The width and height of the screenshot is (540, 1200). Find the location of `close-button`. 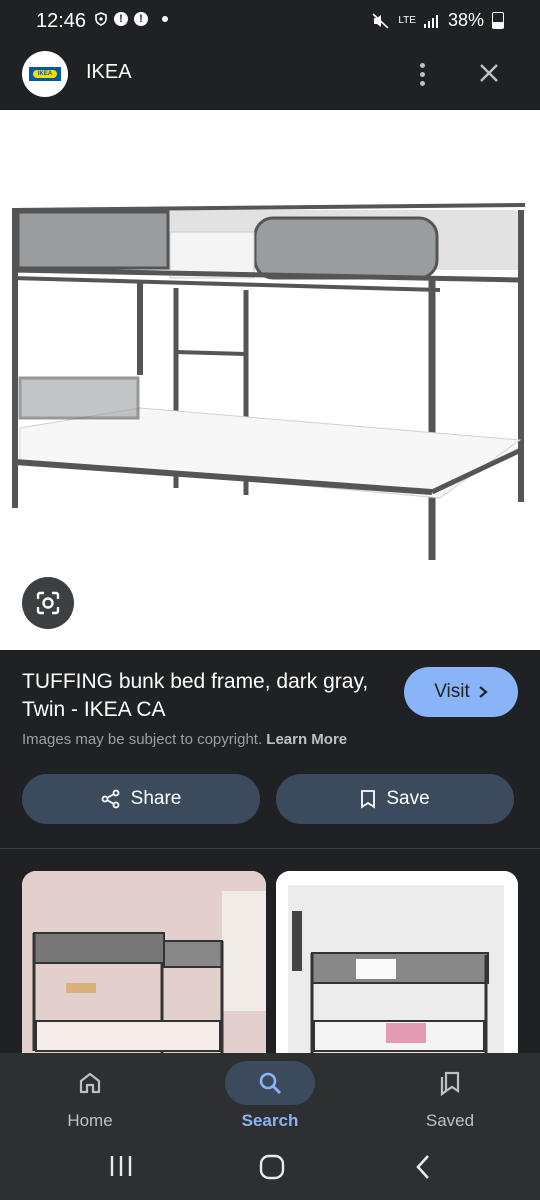

close-button is located at coordinates (489, 73).